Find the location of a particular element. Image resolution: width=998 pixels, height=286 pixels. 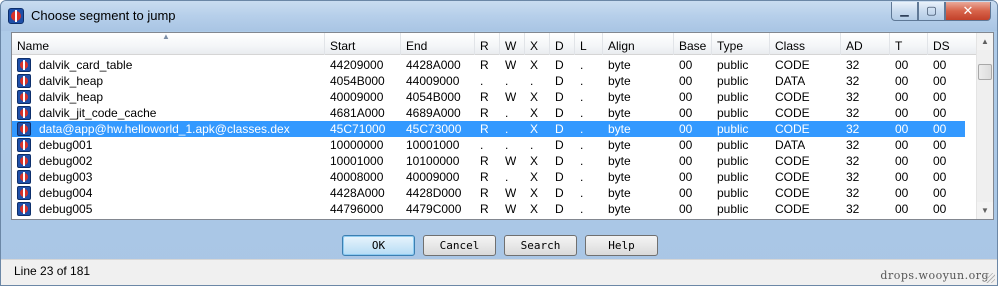

cell-start: 10000000 is located at coordinates (357, 145).